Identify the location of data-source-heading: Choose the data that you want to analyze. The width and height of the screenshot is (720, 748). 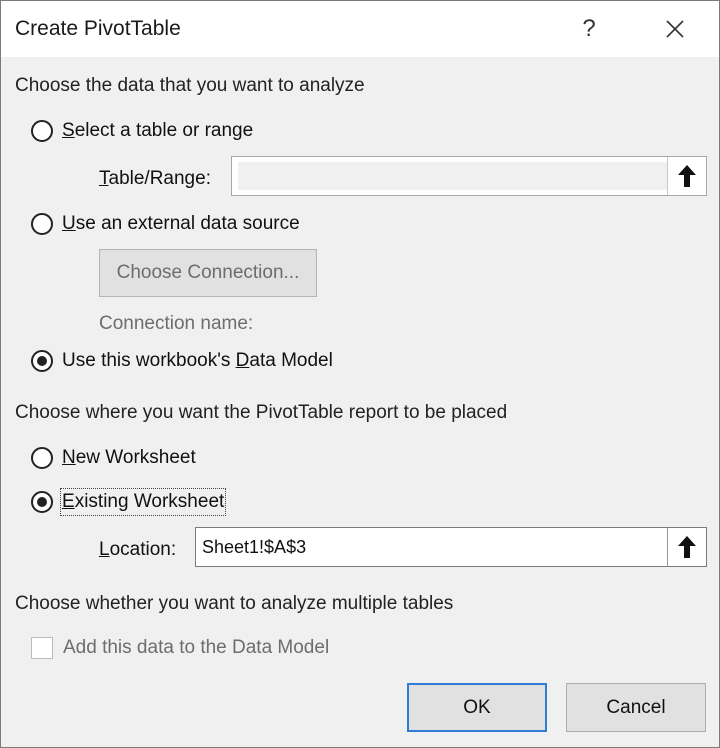
(190, 85).